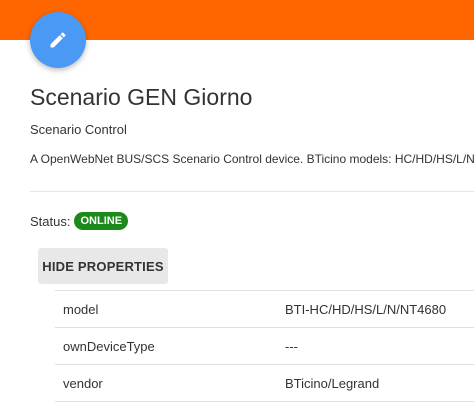 Image resolution: width=474 pixels, height=411 pixels. I want to click on property-value: BTicino/Legrand, so click(332, 383).